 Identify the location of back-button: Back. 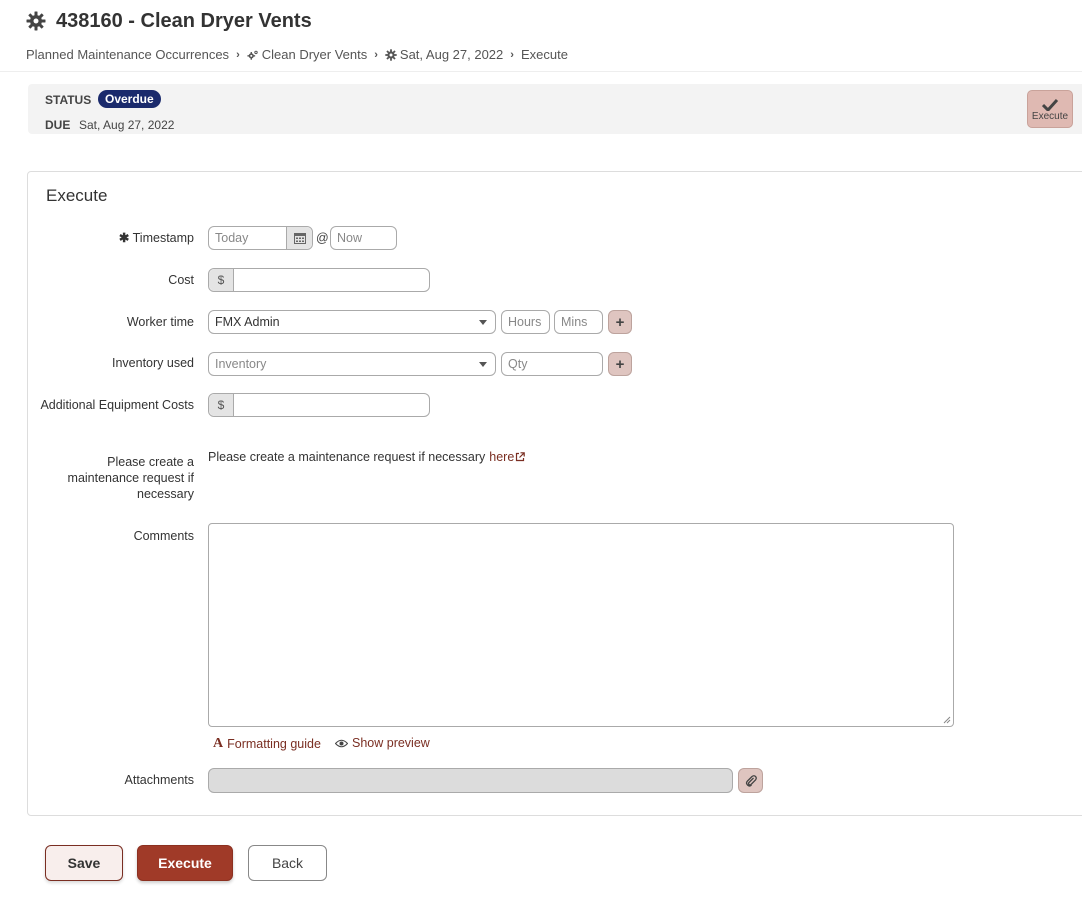
(287, 863).